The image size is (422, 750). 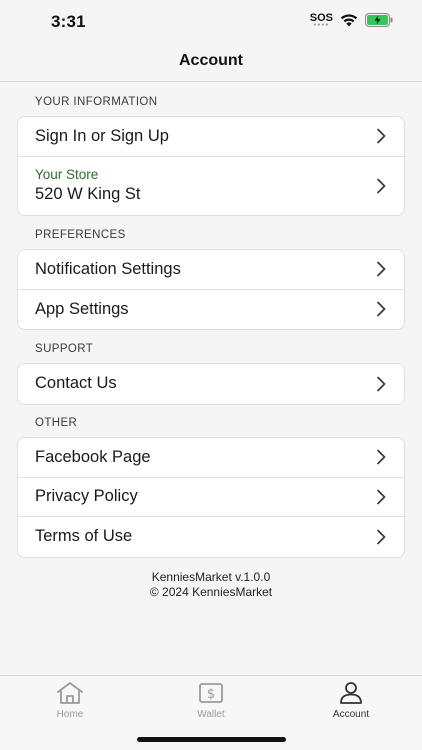 What do you see at coordinates (205, 185) in the screenshot?
I see `store-info: Your Store 520 W King St` at bounding box center [205, 185].